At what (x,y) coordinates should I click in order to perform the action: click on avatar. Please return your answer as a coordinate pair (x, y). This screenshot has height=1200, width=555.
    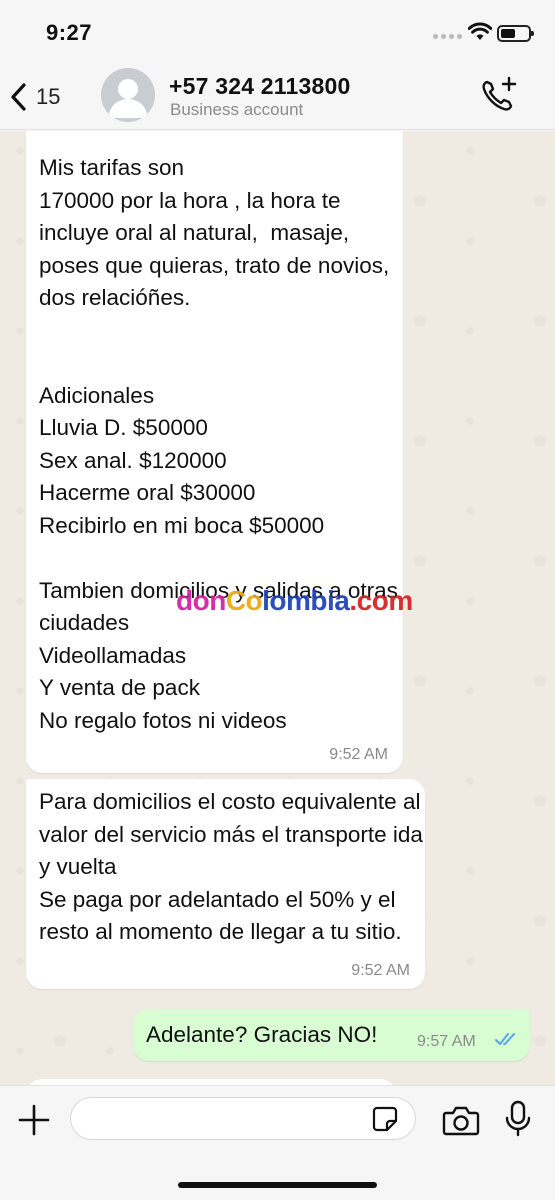
    Looking at the image, I should click on (128, 95).